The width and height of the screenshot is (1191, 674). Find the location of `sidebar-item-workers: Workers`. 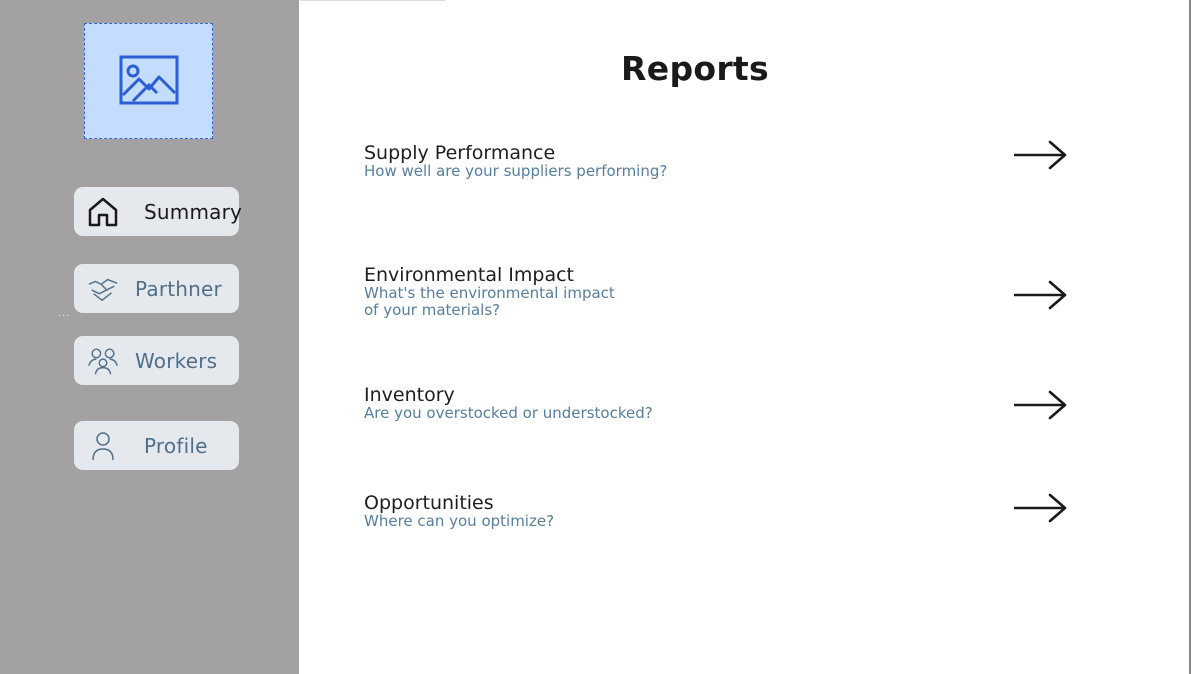

sidebar-item-workers: Workers is located at coordinates (156, 360).